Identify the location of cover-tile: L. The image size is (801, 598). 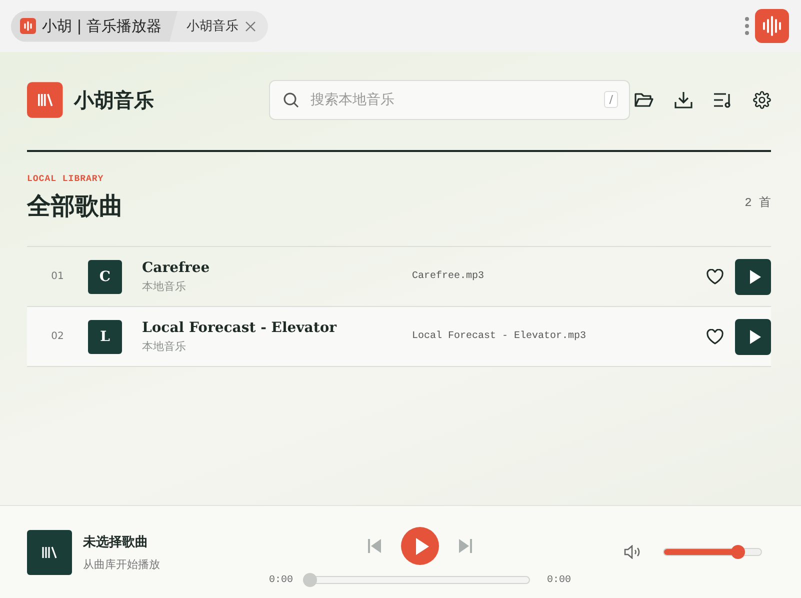
(105, 337).